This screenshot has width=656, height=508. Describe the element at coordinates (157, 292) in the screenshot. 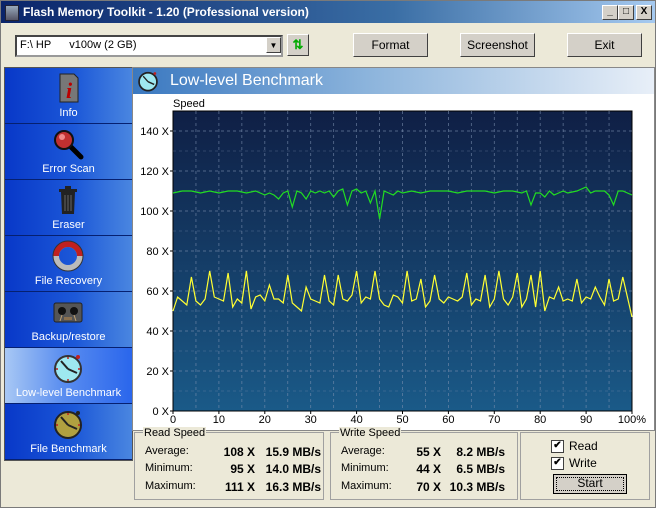

I see `y-tick-label: 60 X` at that location.